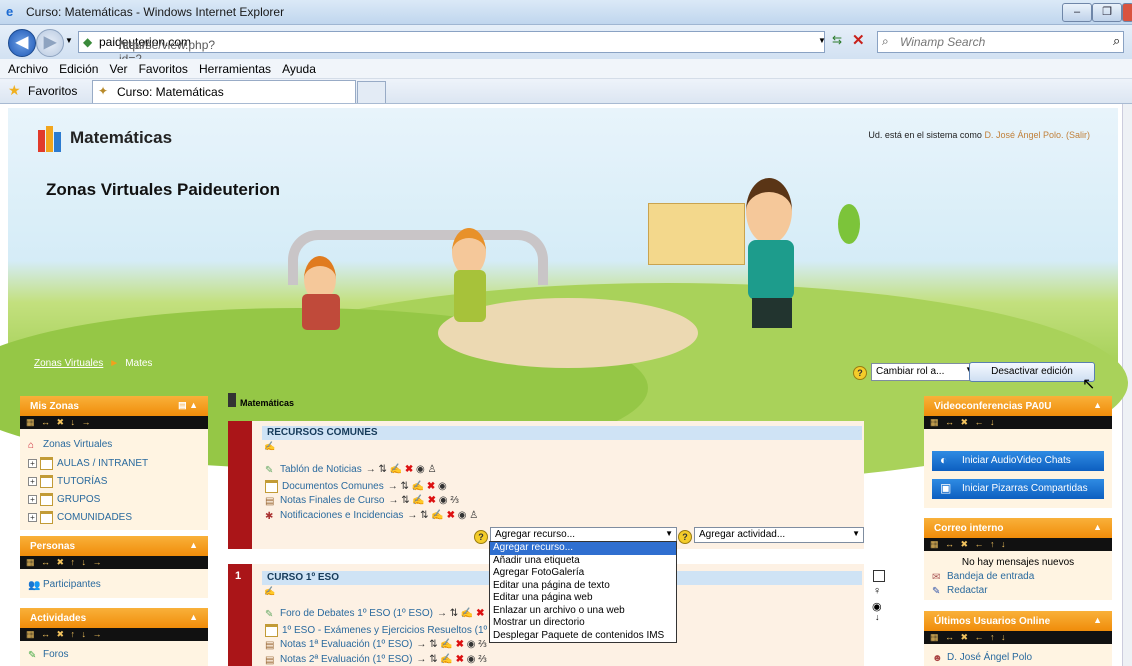 This screenshot has width=1132, height=666. What do you see at coordinates (299, 69) in the screenshot?
I see `menu-ayuda: Ayuda` at bounding box center [299, 69].